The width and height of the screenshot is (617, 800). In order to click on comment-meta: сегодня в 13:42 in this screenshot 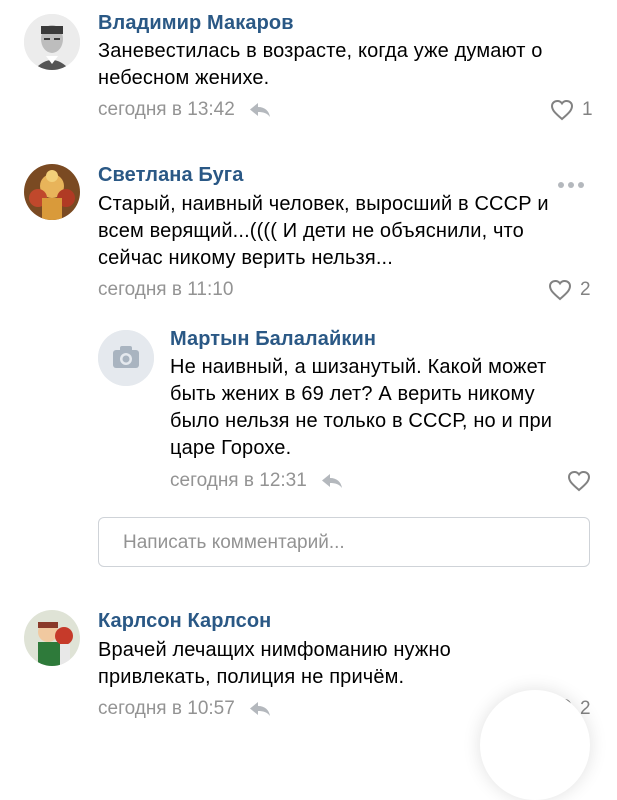, I will do `click(184, 110)`.